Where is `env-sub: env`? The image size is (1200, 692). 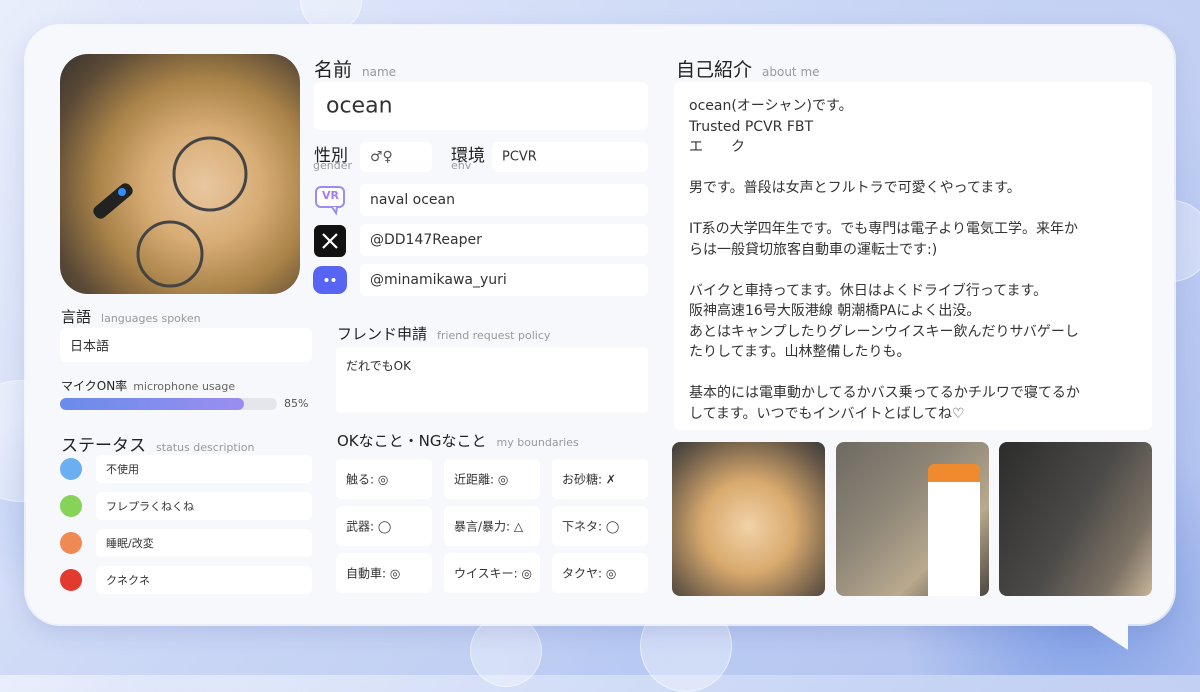
env-sub: env is located at coordinates (461, 165).